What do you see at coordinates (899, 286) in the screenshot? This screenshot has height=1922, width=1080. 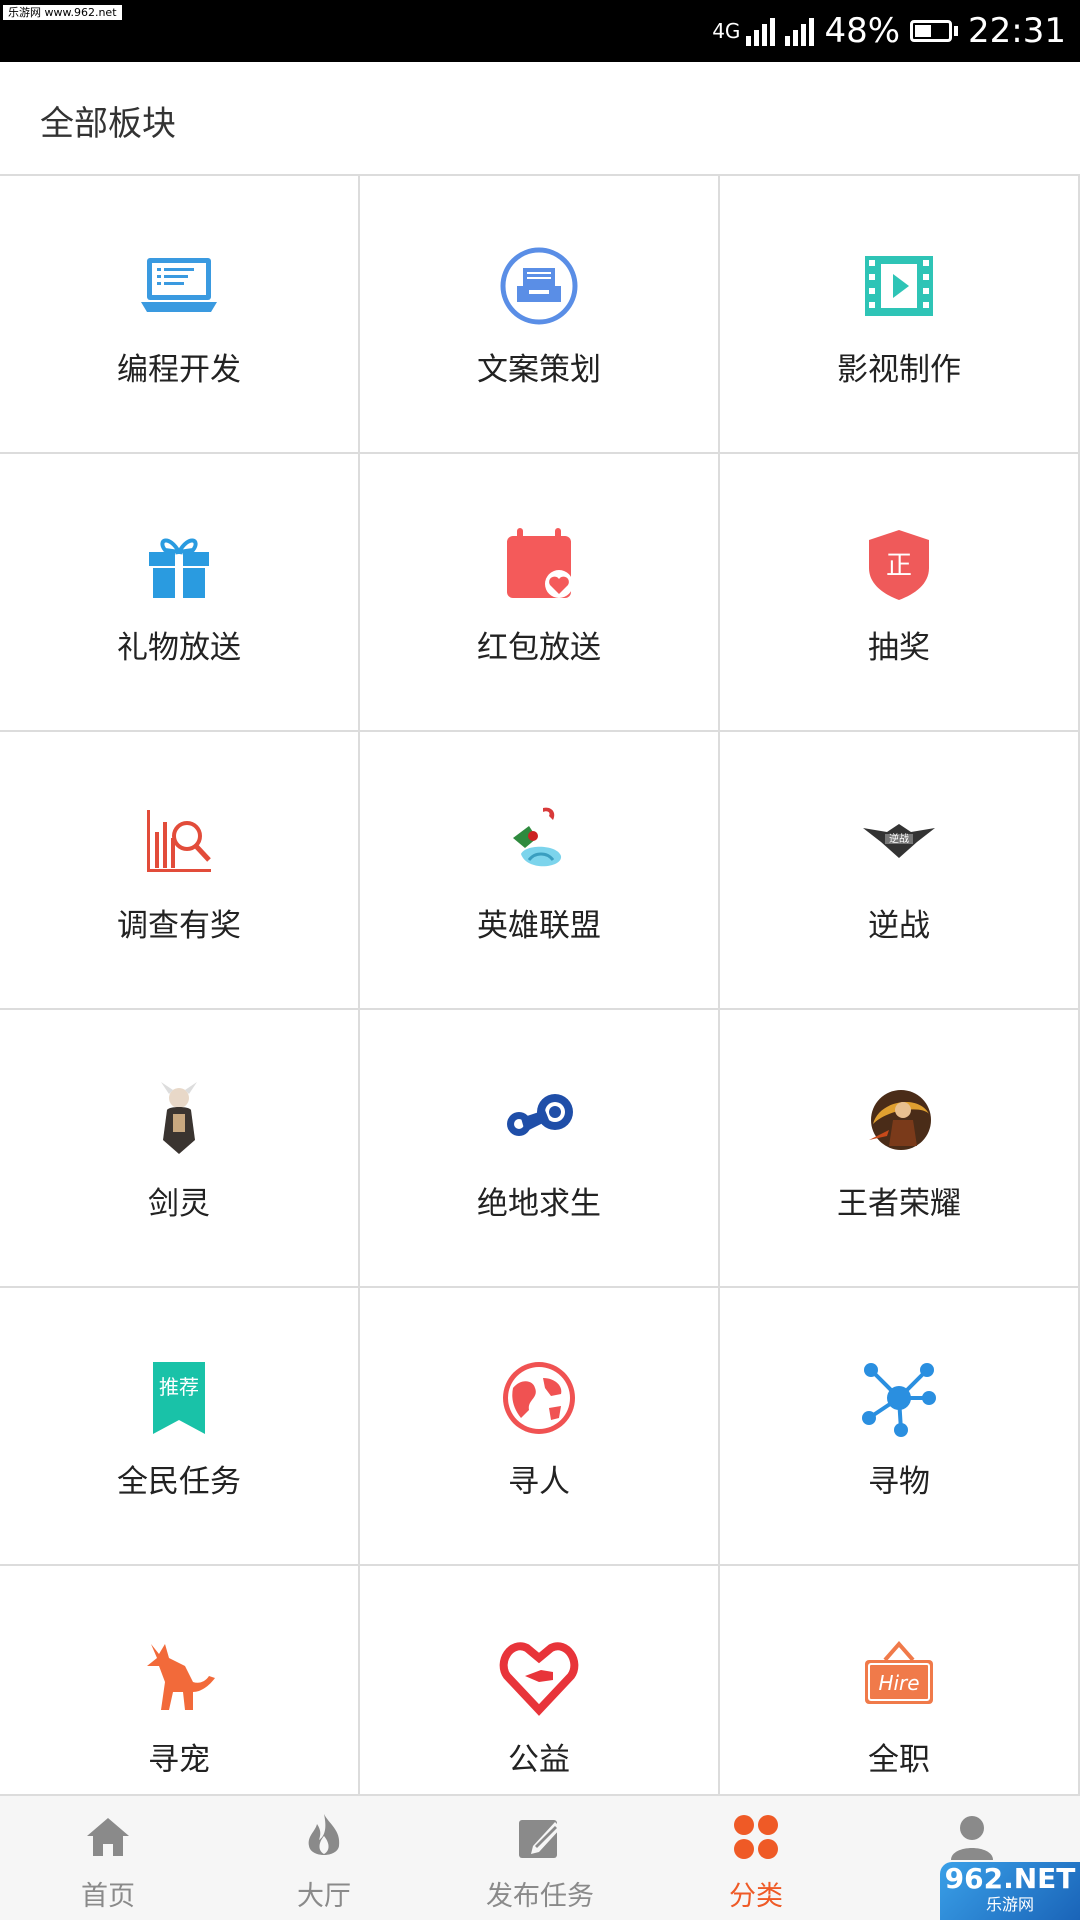 I see `film-play-icon` at bounding box center [899, 286].